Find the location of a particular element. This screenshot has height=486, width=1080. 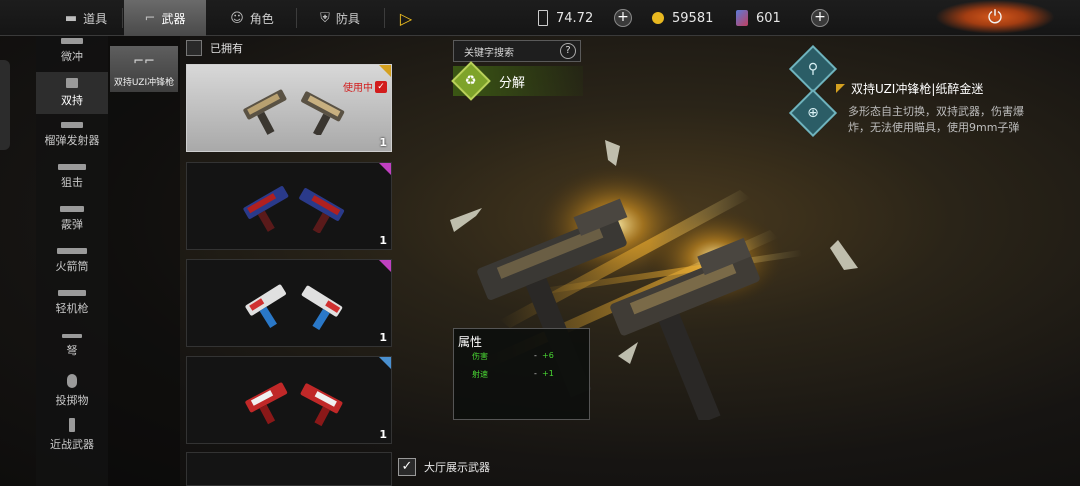

dismantle-label: 分解 is located at coordinates (512, 83).